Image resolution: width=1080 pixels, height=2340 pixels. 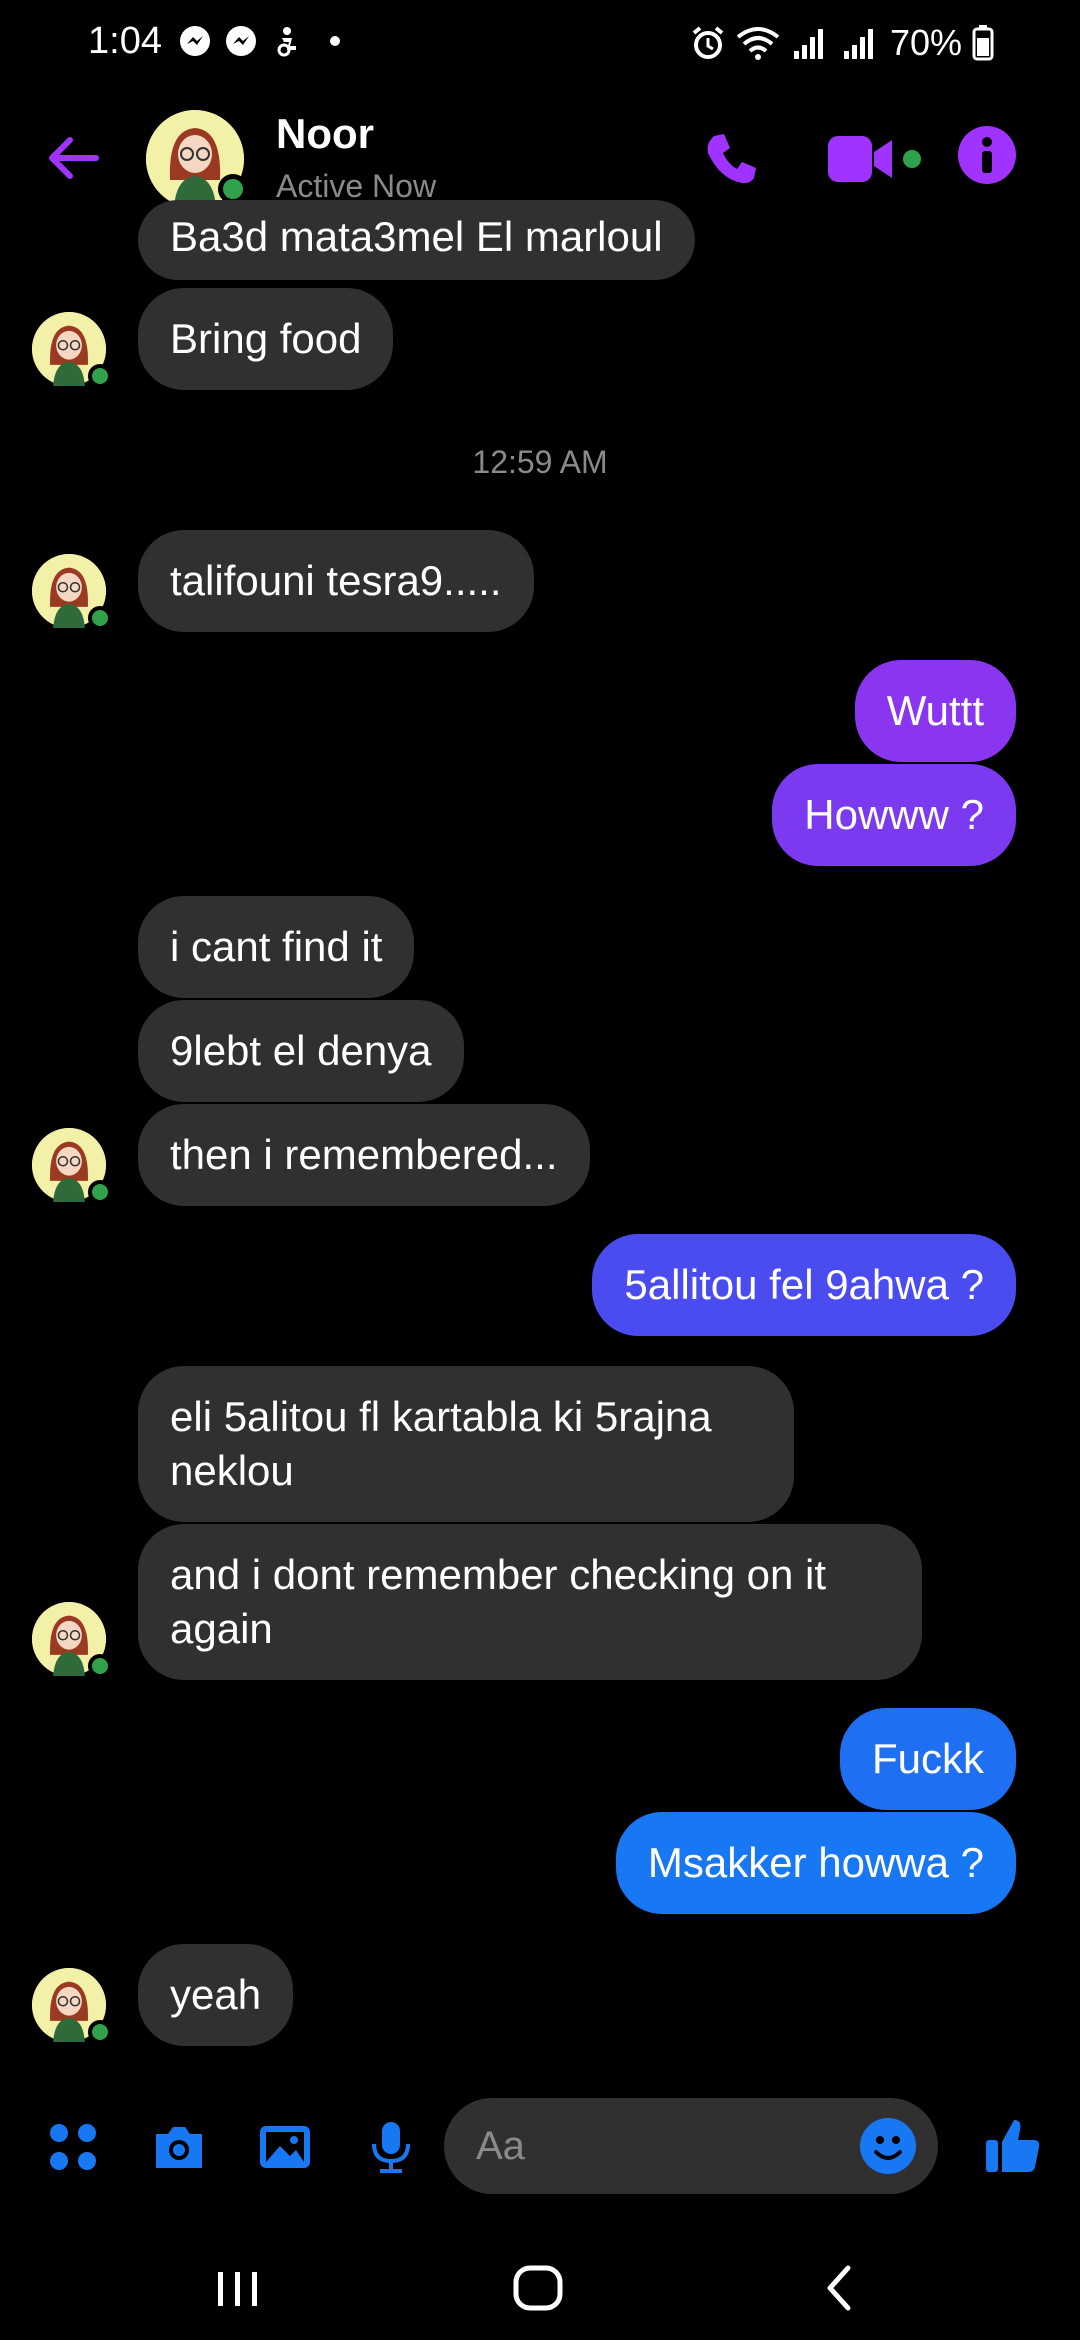 I want to click on more-notifications-dot, so click(x=335, y=41).